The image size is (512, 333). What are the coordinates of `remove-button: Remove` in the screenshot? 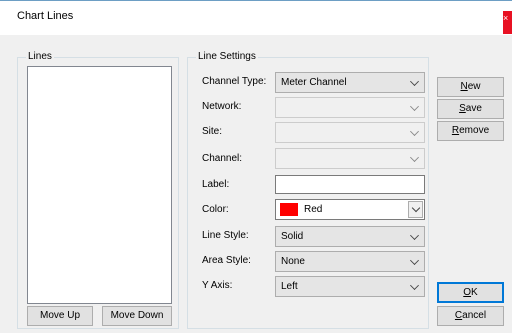 It's located at (470, 131).